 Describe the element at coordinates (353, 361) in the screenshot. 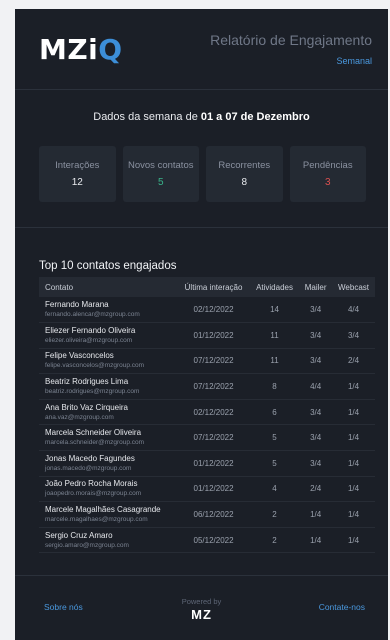

I see `webcast-ratio: 2/4` at that location.